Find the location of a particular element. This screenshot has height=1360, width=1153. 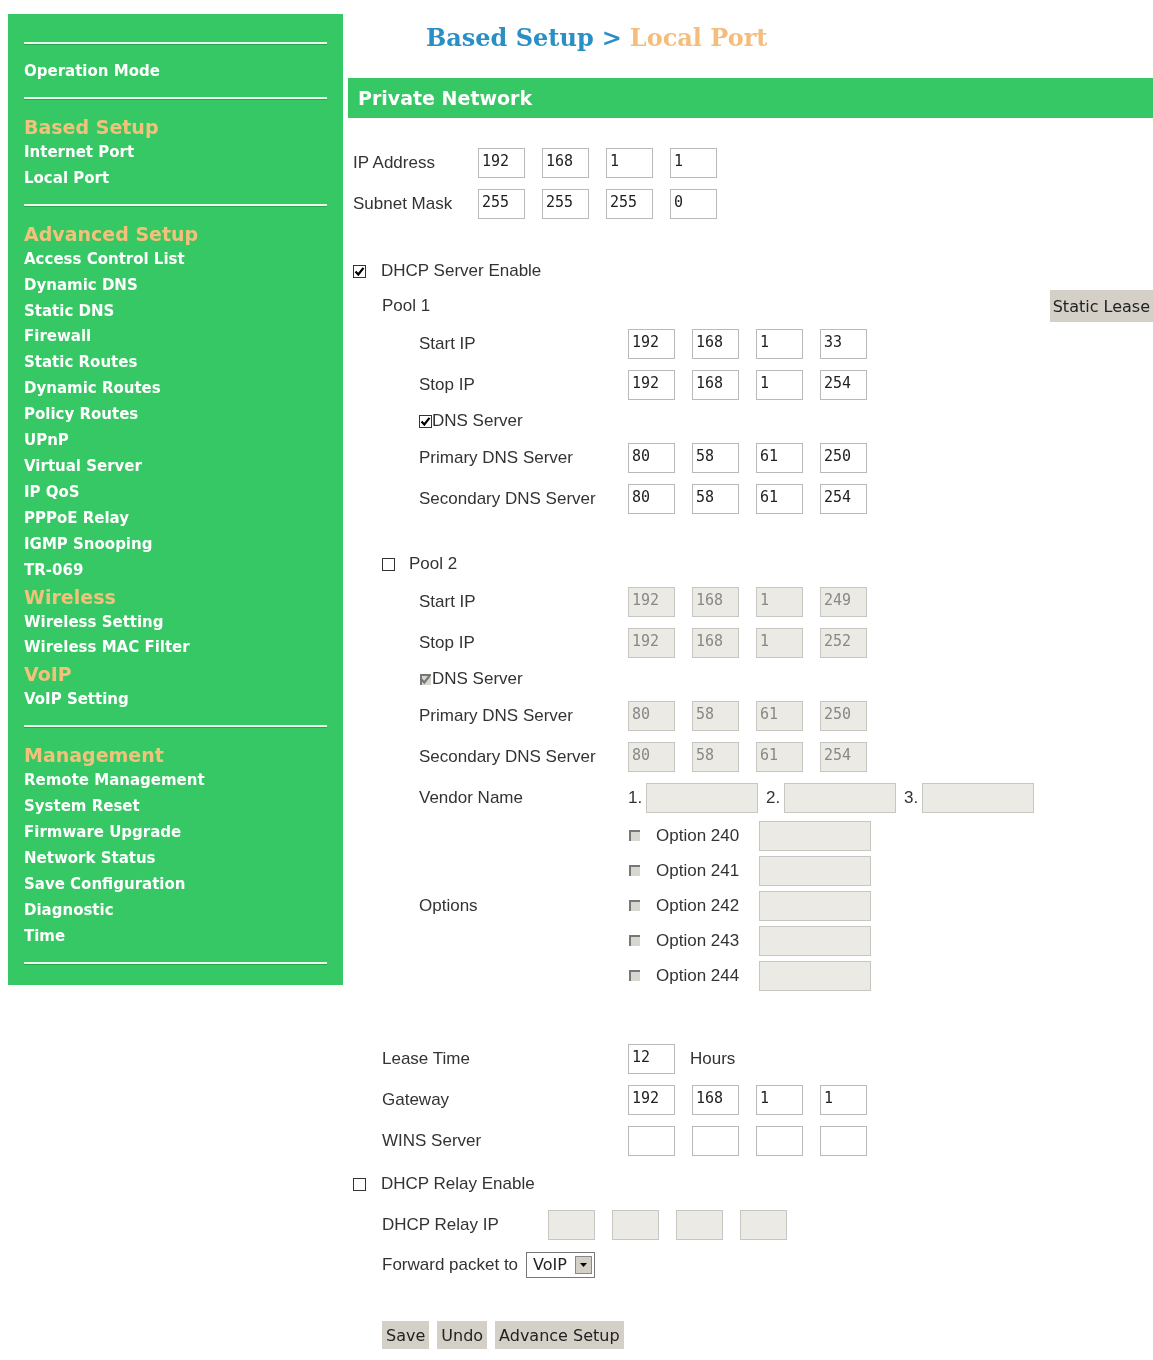

octet-field: 250 is located at coordinates (843, 457).